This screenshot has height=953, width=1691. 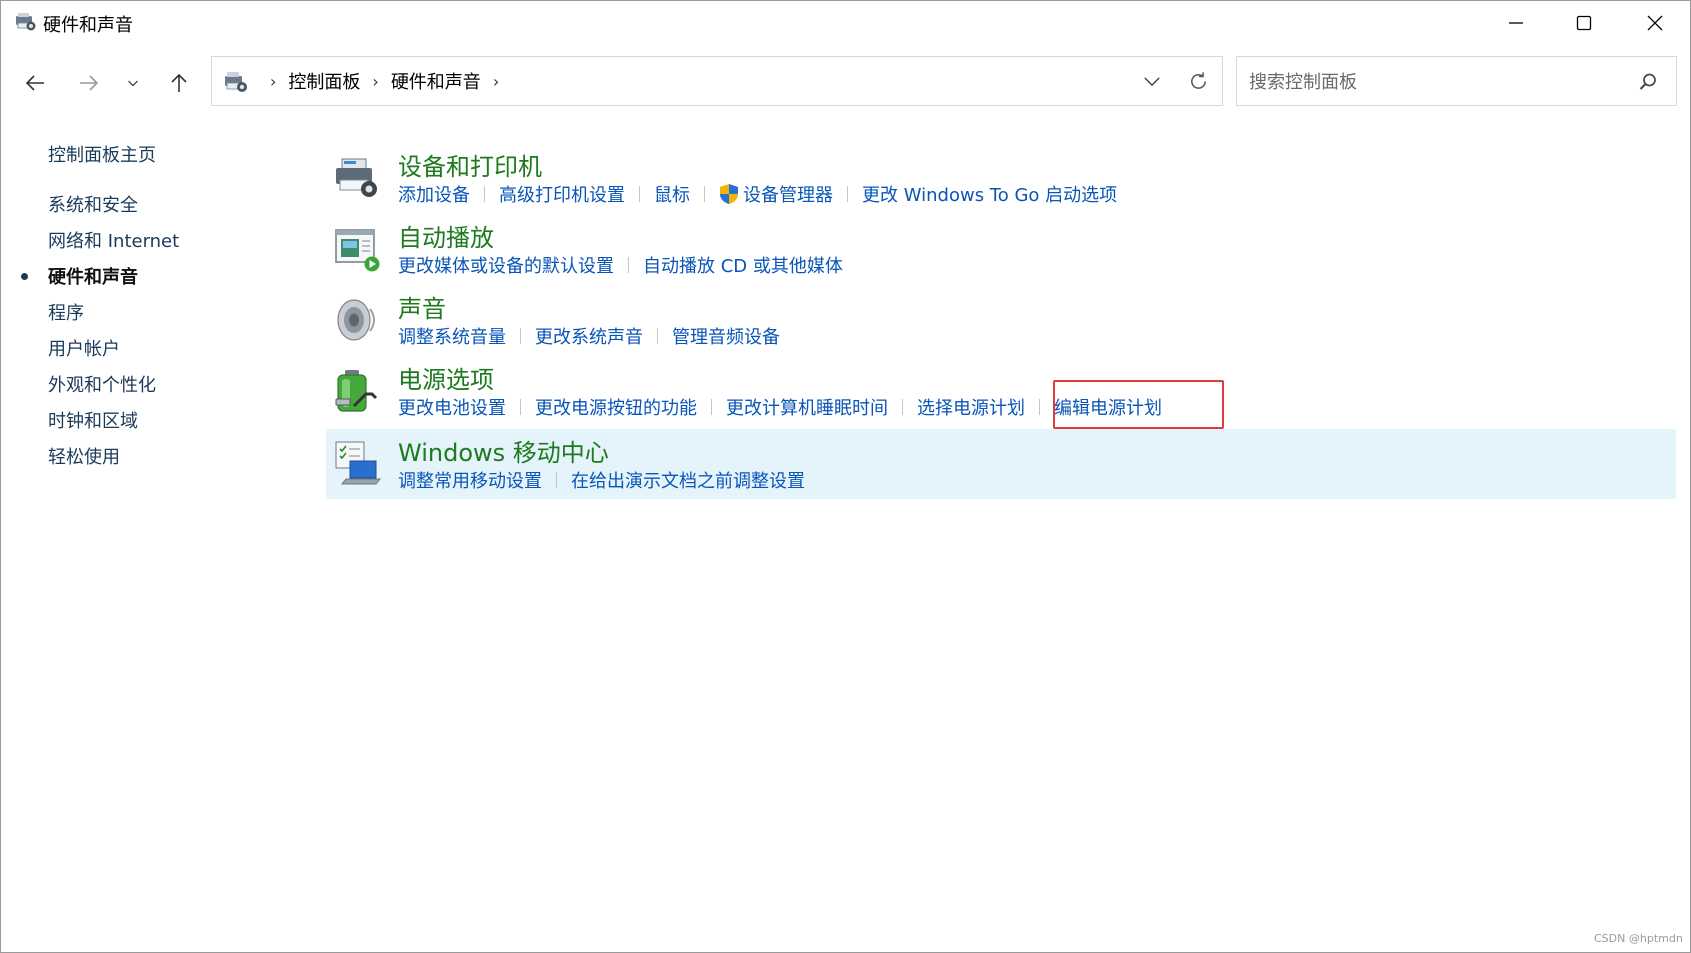 I want to click on minimize-button, so click(x=1516, y=23).